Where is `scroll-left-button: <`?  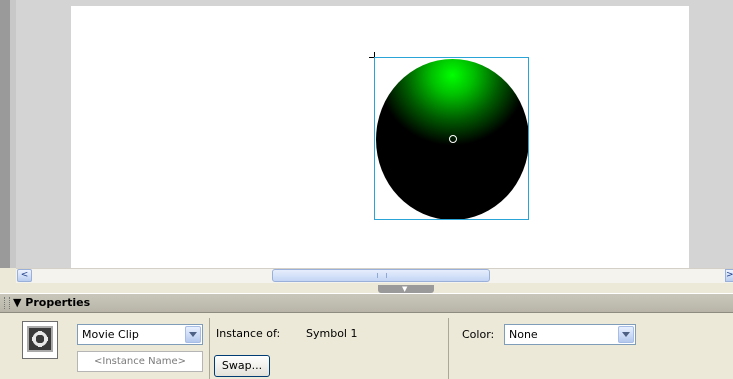
scroll-left-button: < is located at coordinates (24, 275).